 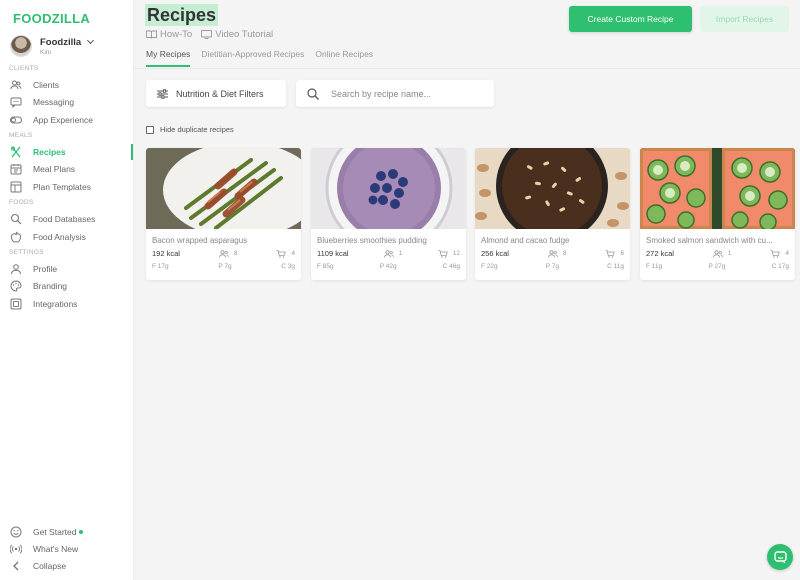 What do you see at coordinates (525, 240) in the screenshot?
I see `recipe-title: Almond and cacao fudge` at bounding box center [525, 240].